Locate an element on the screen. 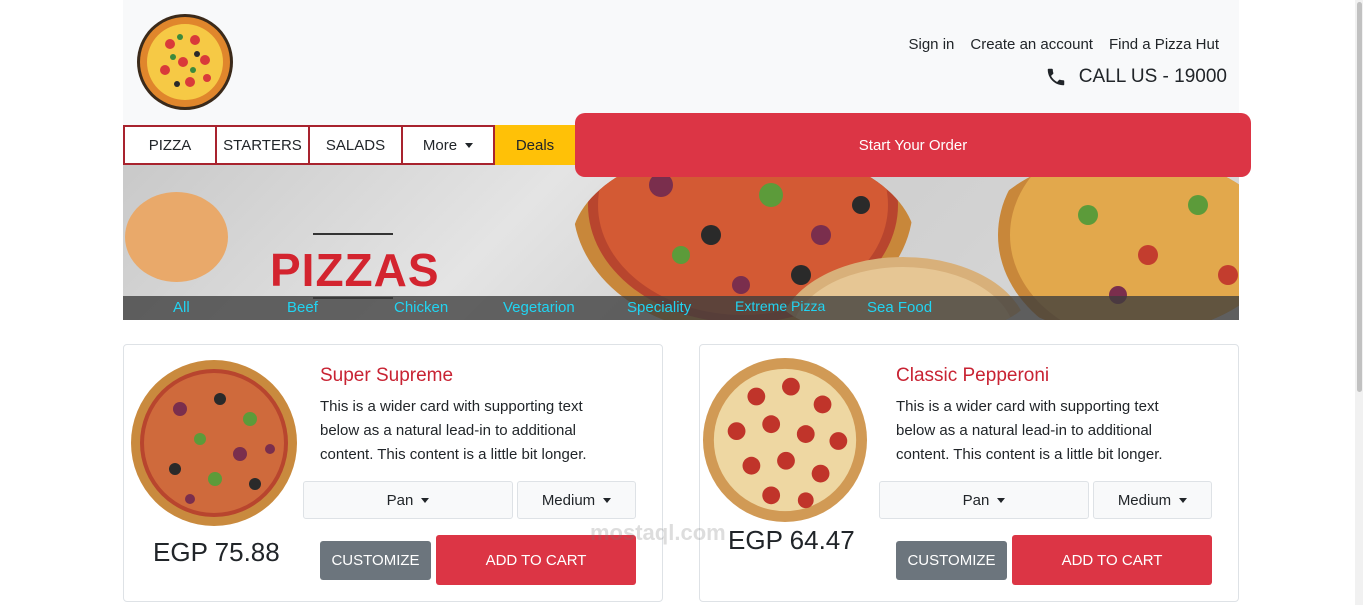 This screenshot has height=605, width=1363. banner-divider is located at coordinates (353, 234).